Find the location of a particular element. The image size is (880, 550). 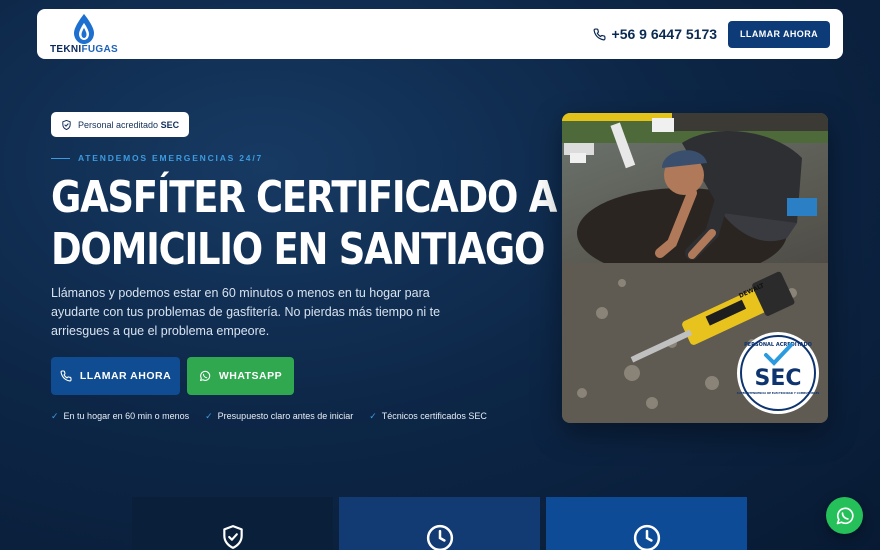

call-now-button: LLAMAR AHORA is located at coordinates (115, 376).